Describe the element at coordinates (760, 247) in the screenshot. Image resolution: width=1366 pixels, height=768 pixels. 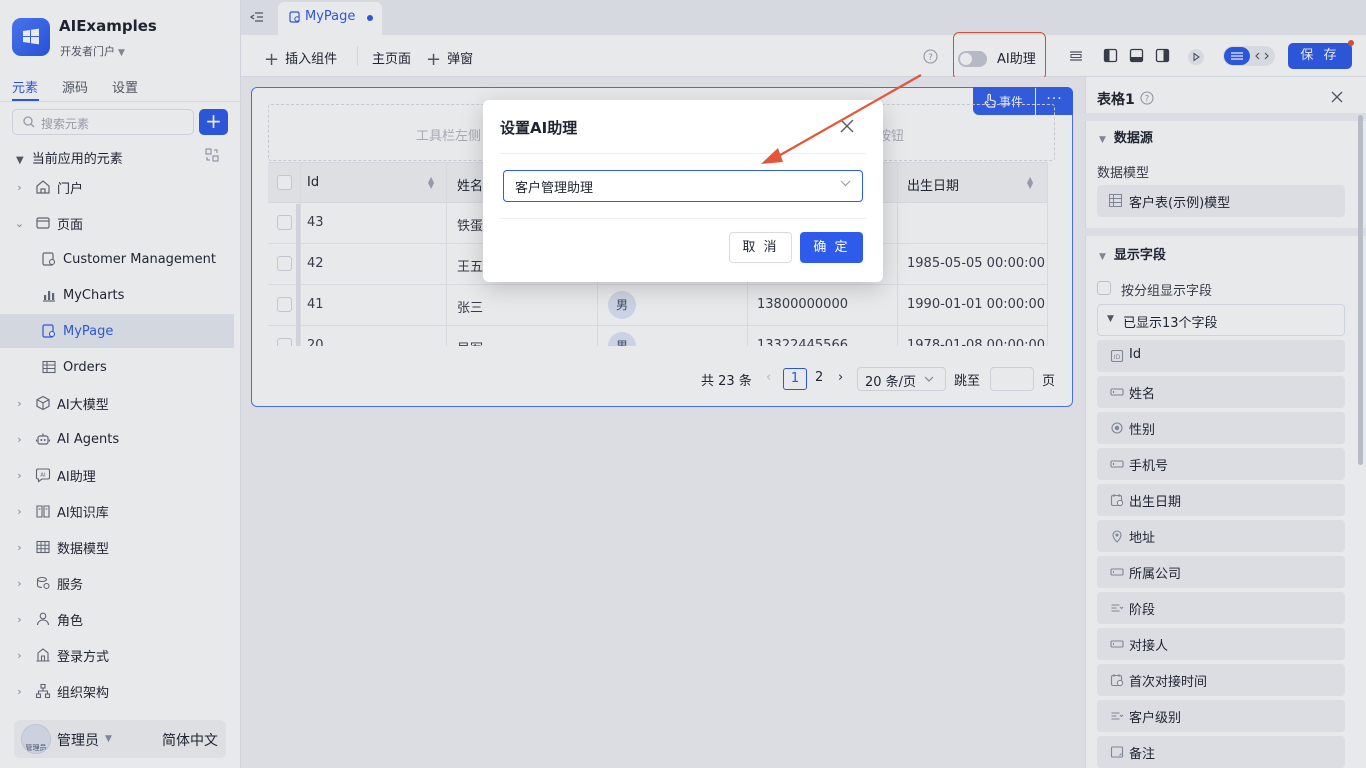
I see `cancel-button: 取 消` at that location.